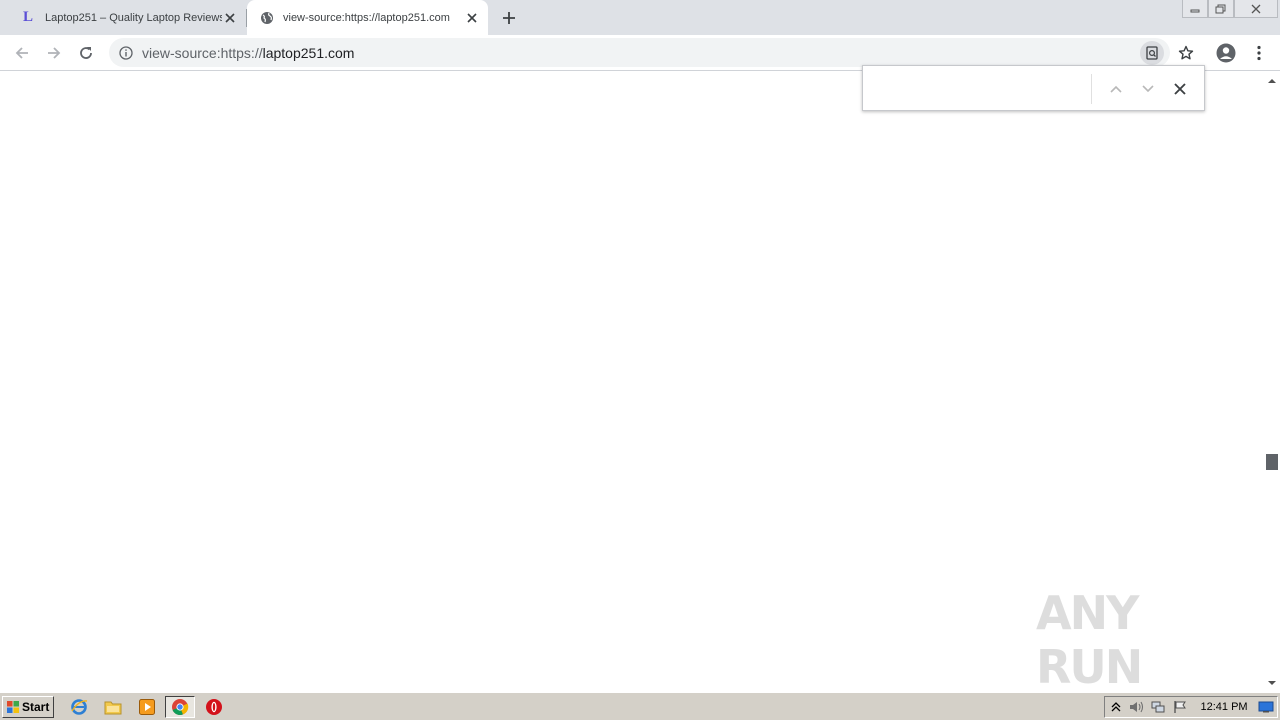  Describe the element at coordinates (1116, 89) in the screenshot. I see `find-previous-chevron-up-icon` at that location.